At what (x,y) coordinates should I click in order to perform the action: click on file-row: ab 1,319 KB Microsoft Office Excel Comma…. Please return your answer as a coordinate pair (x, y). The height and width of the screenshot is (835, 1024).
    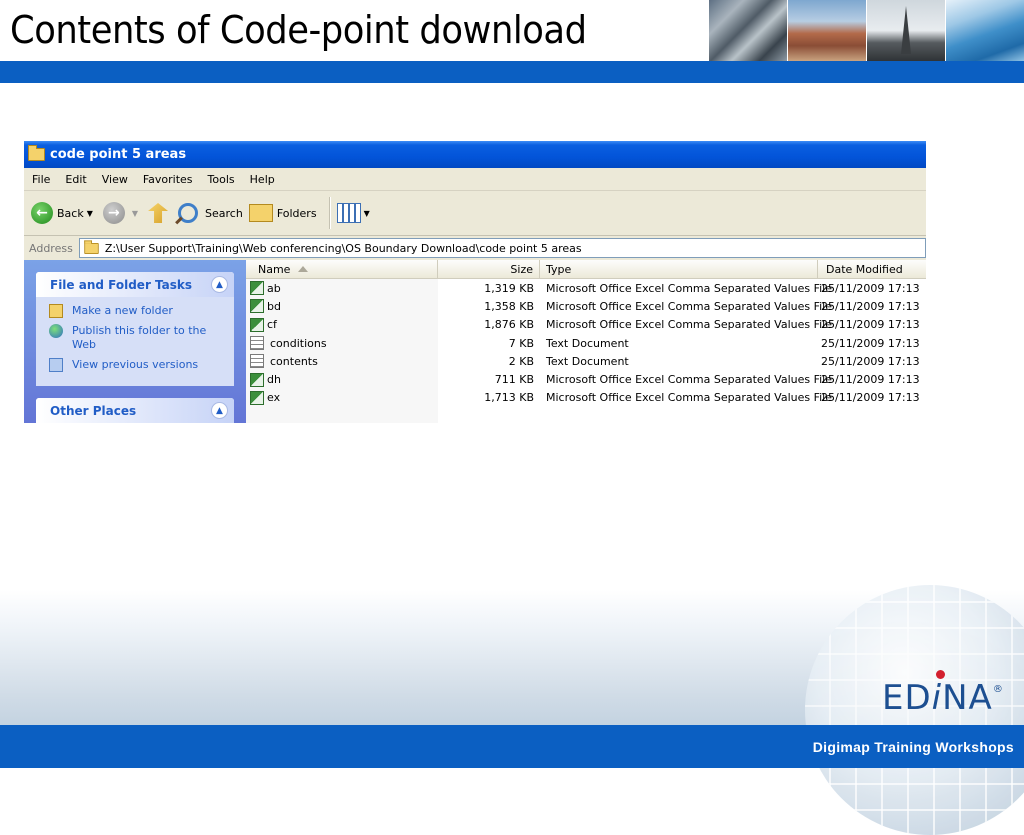
    Looking at the image, I should click on (586, 288).